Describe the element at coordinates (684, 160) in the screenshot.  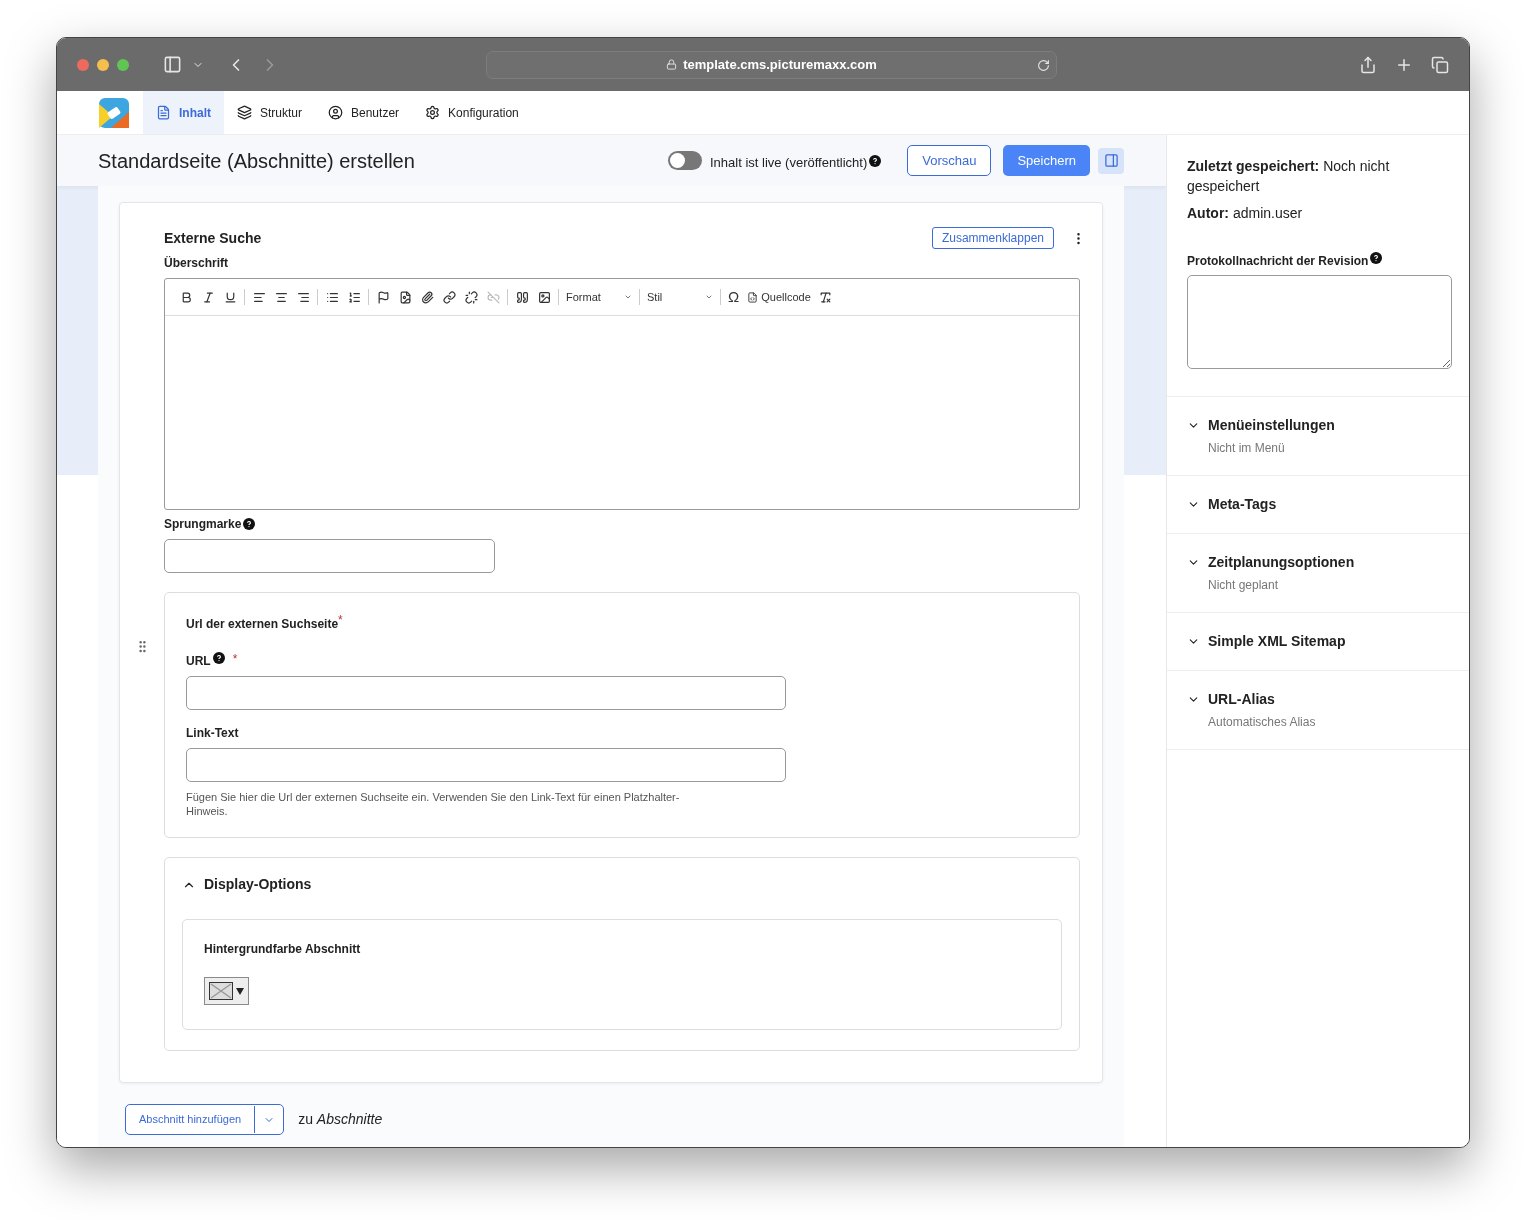
I see `live-toggle` at that location.